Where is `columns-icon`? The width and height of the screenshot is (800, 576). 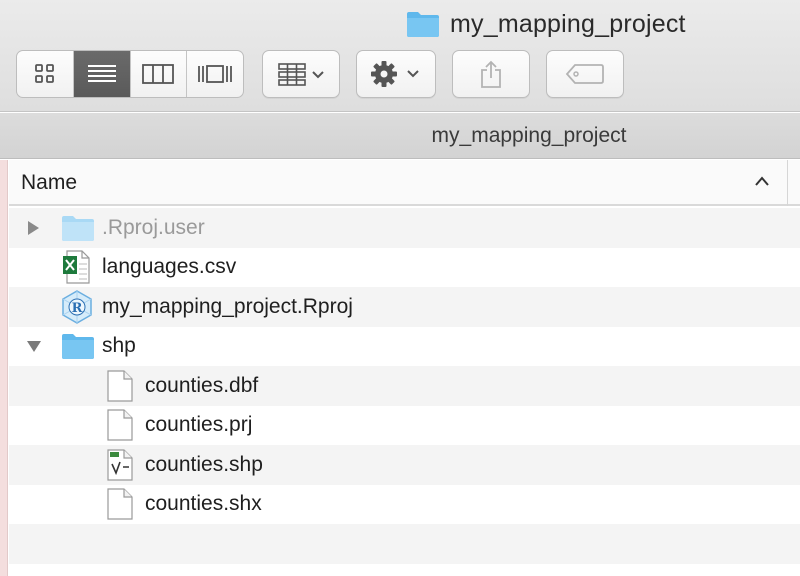
columns-icon is located at coordinates (158, 74).